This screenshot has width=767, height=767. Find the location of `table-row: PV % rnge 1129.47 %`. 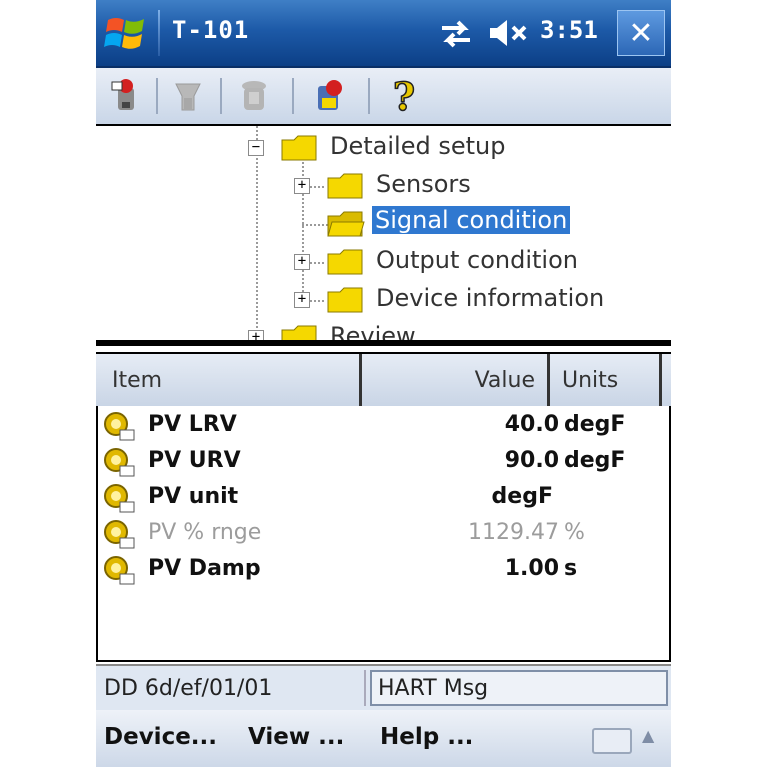

table-row: PV % rnge 1129.47 % is located at coordinates (383, 534).